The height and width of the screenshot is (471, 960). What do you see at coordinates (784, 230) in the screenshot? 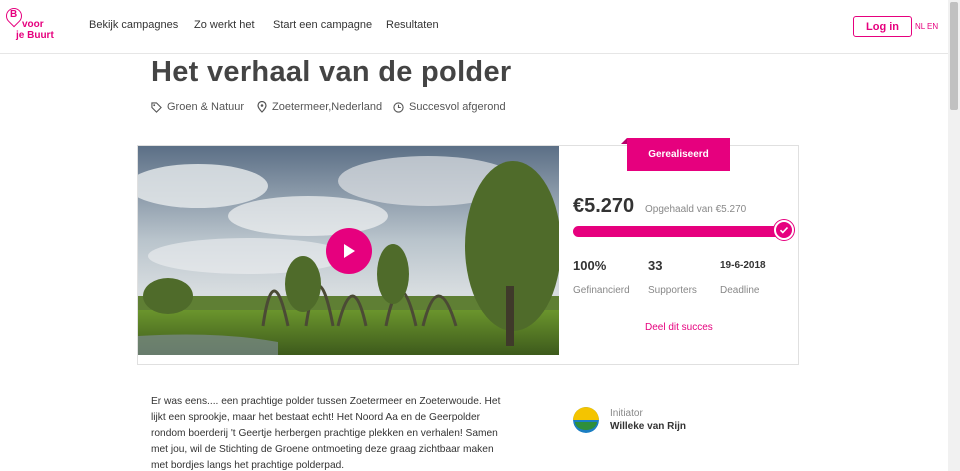
I see `check-icon` at bounding box center [784, 230].